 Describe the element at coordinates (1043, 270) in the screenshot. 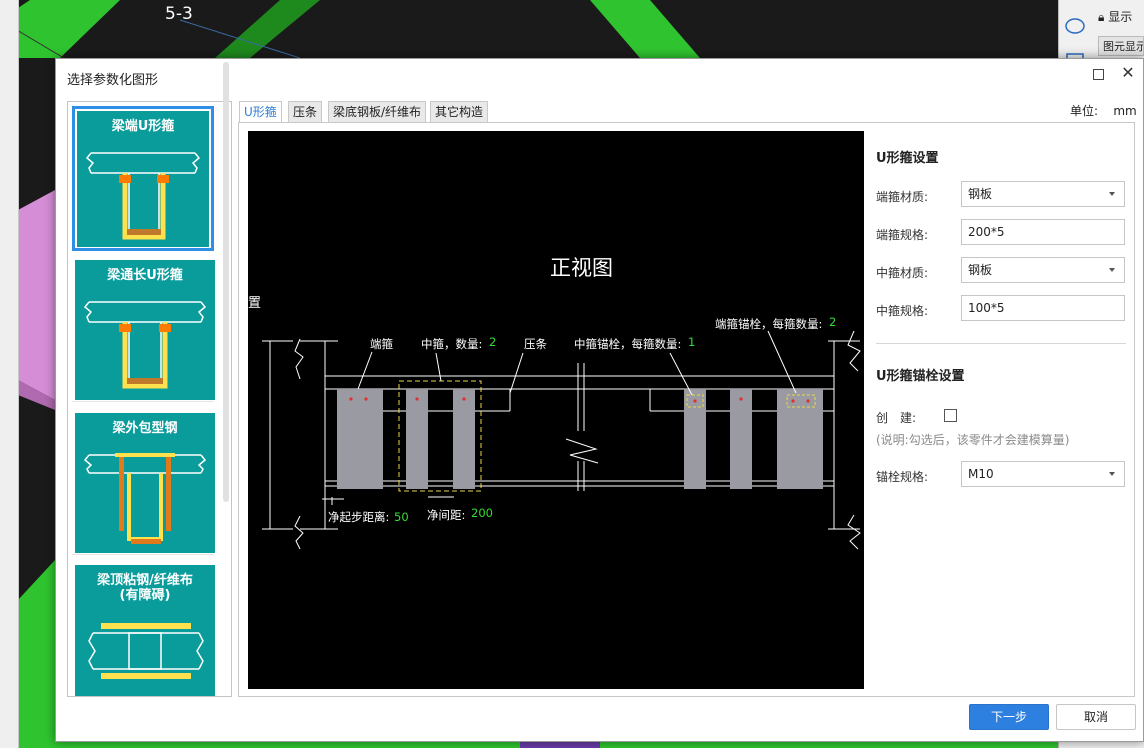

I see `mid-material-select: 钢板` at that location.